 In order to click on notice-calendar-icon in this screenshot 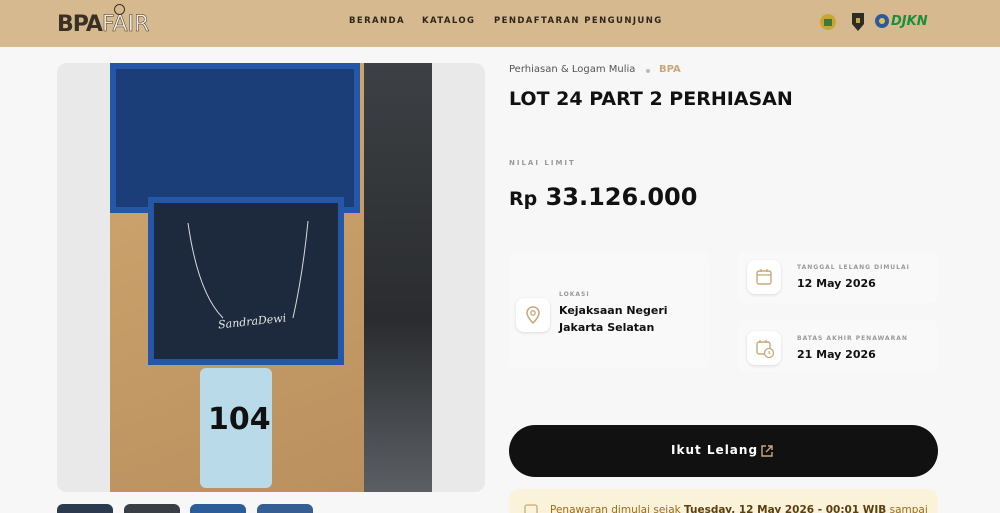, I will do `click(531, 508)`.